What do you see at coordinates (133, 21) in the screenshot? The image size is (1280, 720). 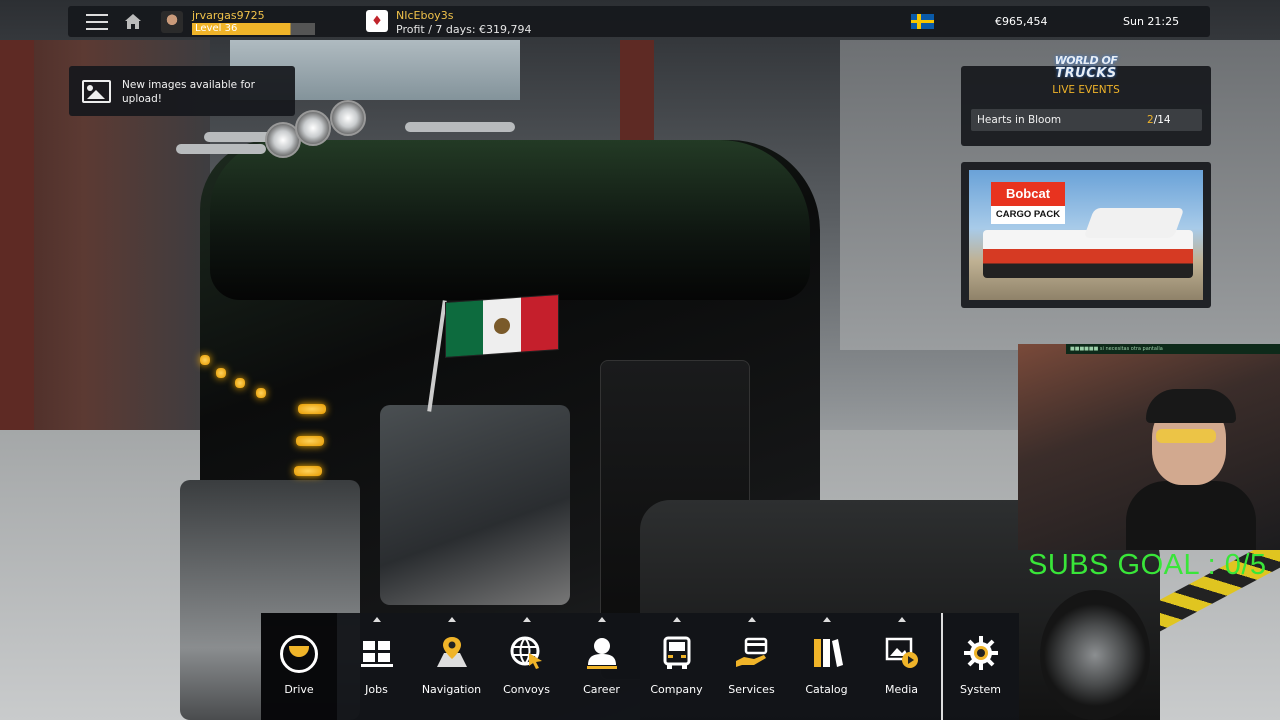 I see `home-icon` at bounding box center [133, 21].